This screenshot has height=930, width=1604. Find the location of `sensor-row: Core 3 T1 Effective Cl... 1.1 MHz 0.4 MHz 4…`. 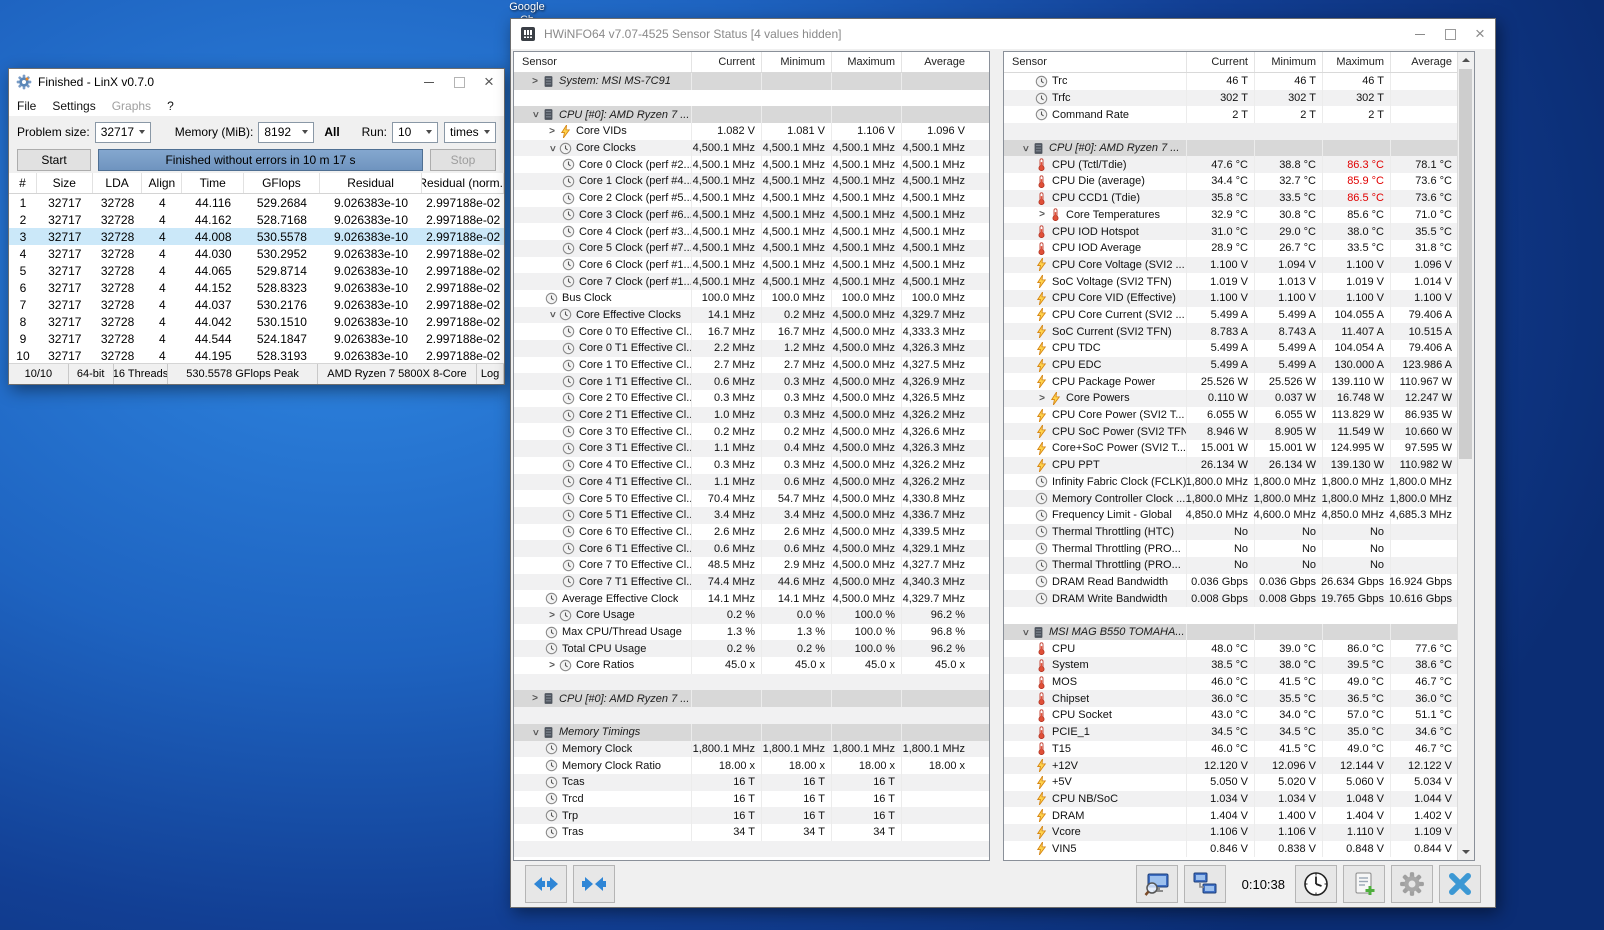

sensor-row: Core 3 T1 Effective Cl... 1.1 MHz 0.4 MHz 4… is located at coordinates (751, 448).